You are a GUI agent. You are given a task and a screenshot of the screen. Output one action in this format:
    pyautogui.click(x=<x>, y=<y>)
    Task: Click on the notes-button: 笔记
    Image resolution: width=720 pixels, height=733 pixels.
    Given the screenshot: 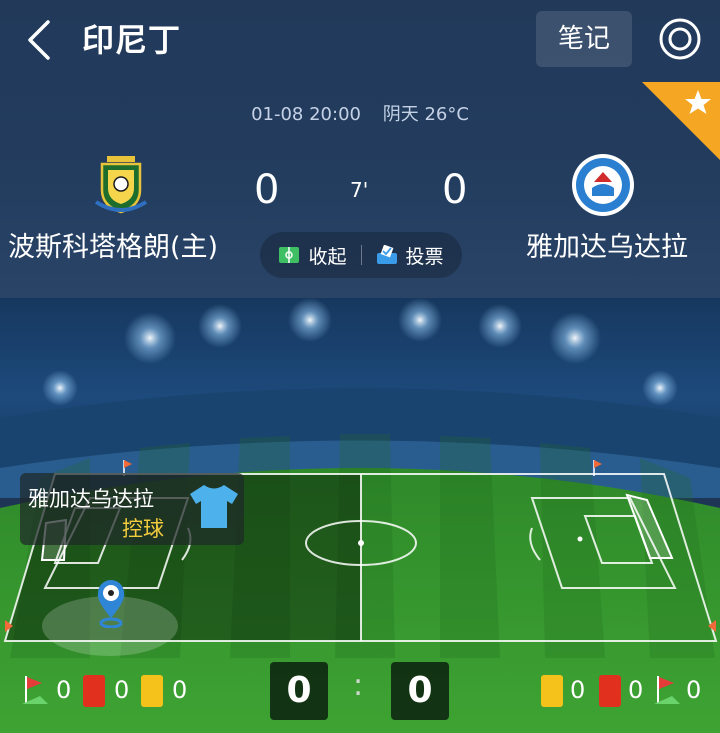 What is the action you would take?
    pyautogui.click(x=584, y=39)
    